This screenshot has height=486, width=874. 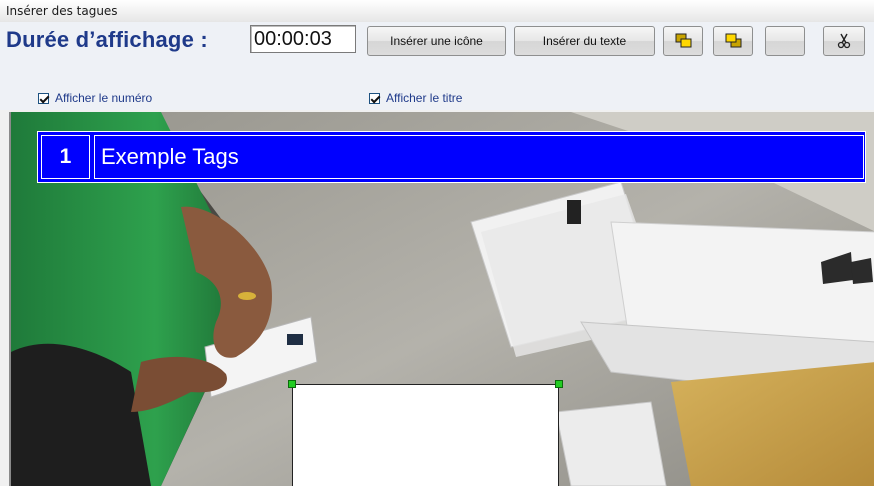 I want to click on tag-banner: 1 Exemple Tags, so click(x=451, y=157).